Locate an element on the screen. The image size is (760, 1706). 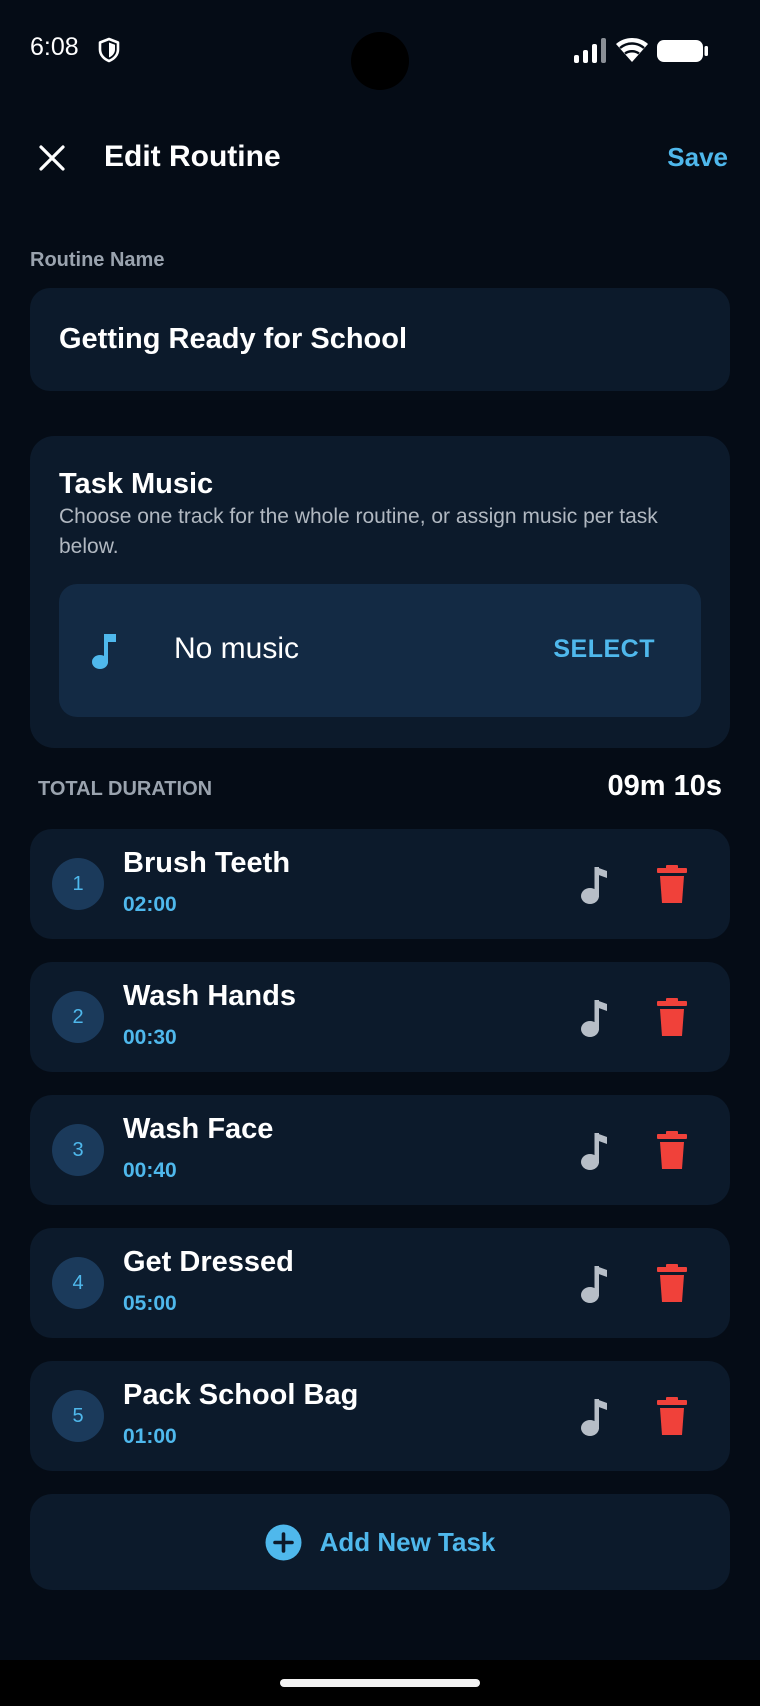
task-number-badge: 5 is located at coordinates (78, 1416).